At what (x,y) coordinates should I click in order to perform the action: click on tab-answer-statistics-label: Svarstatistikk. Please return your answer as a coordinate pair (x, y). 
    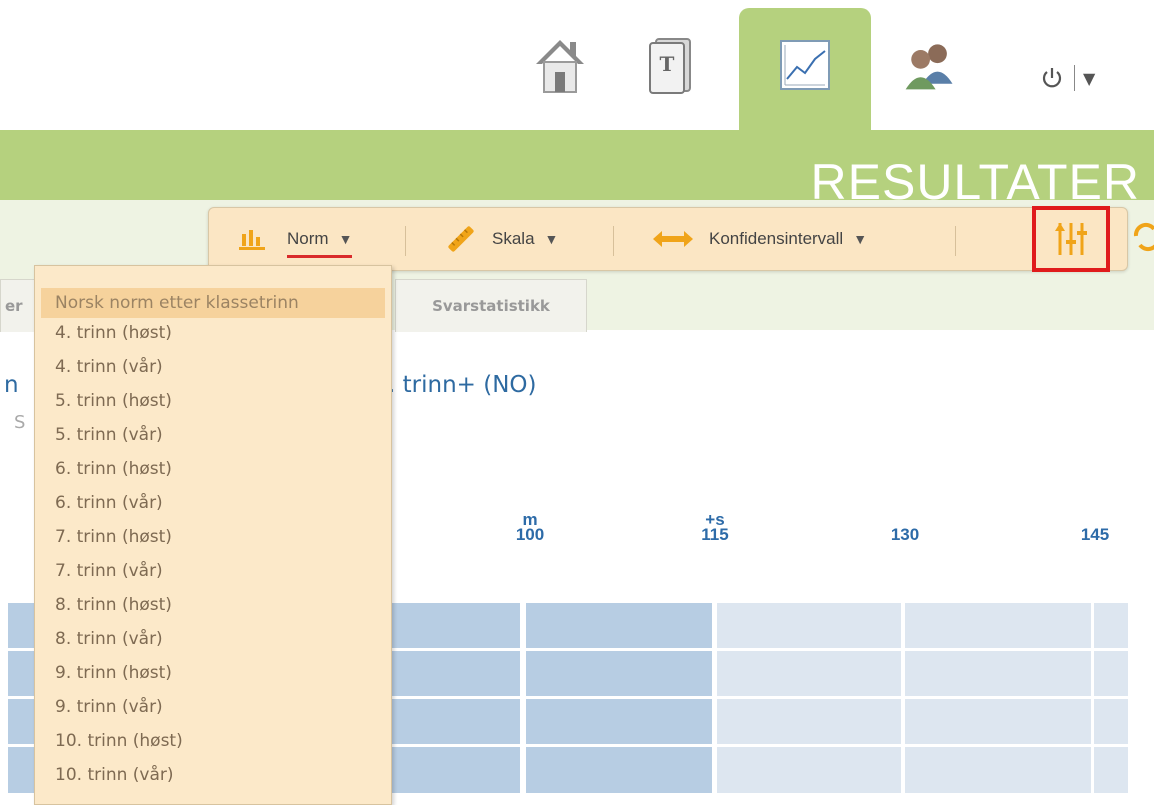
    Looking at the image, I should click on (491, 306).